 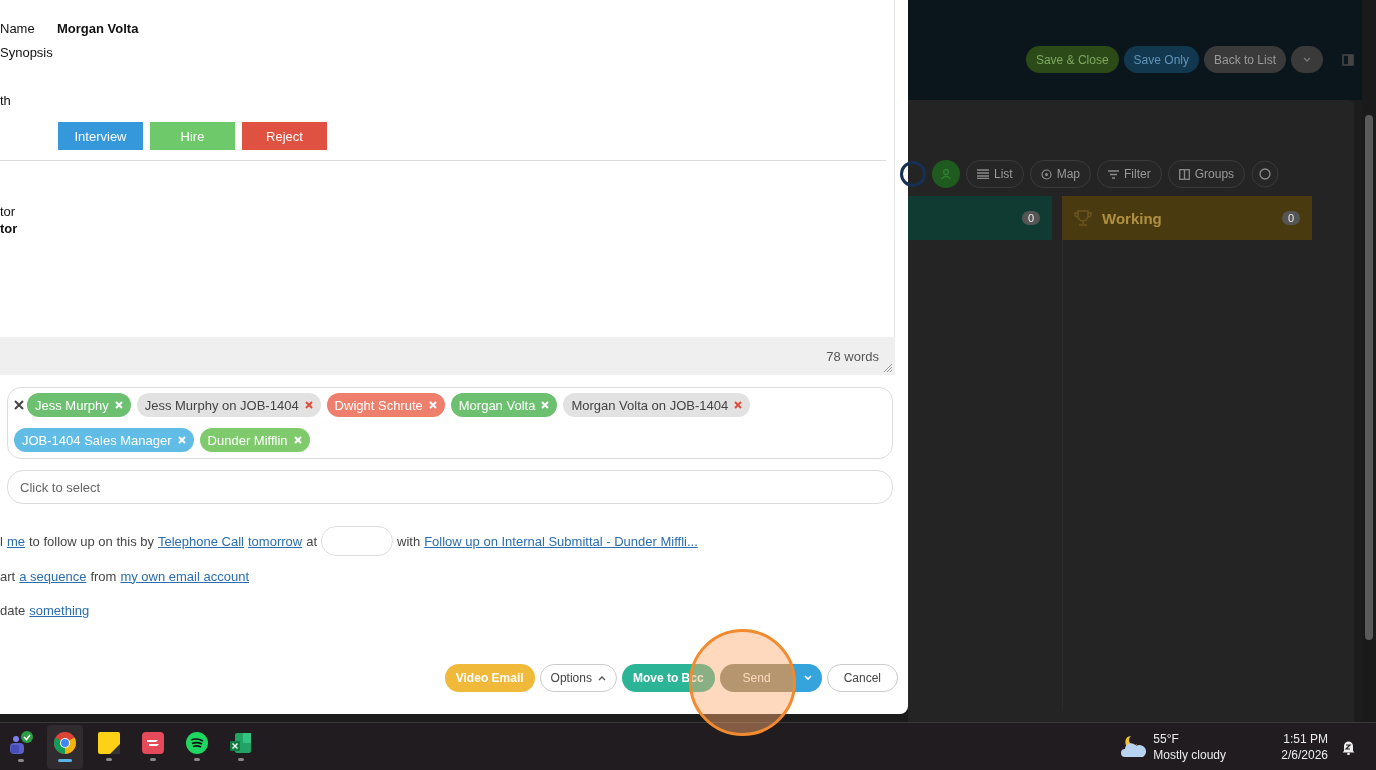 What do you see at coordinates (1, 541) in the screenshot?
I see `automation-text: l` at bounding box center [1, 541].